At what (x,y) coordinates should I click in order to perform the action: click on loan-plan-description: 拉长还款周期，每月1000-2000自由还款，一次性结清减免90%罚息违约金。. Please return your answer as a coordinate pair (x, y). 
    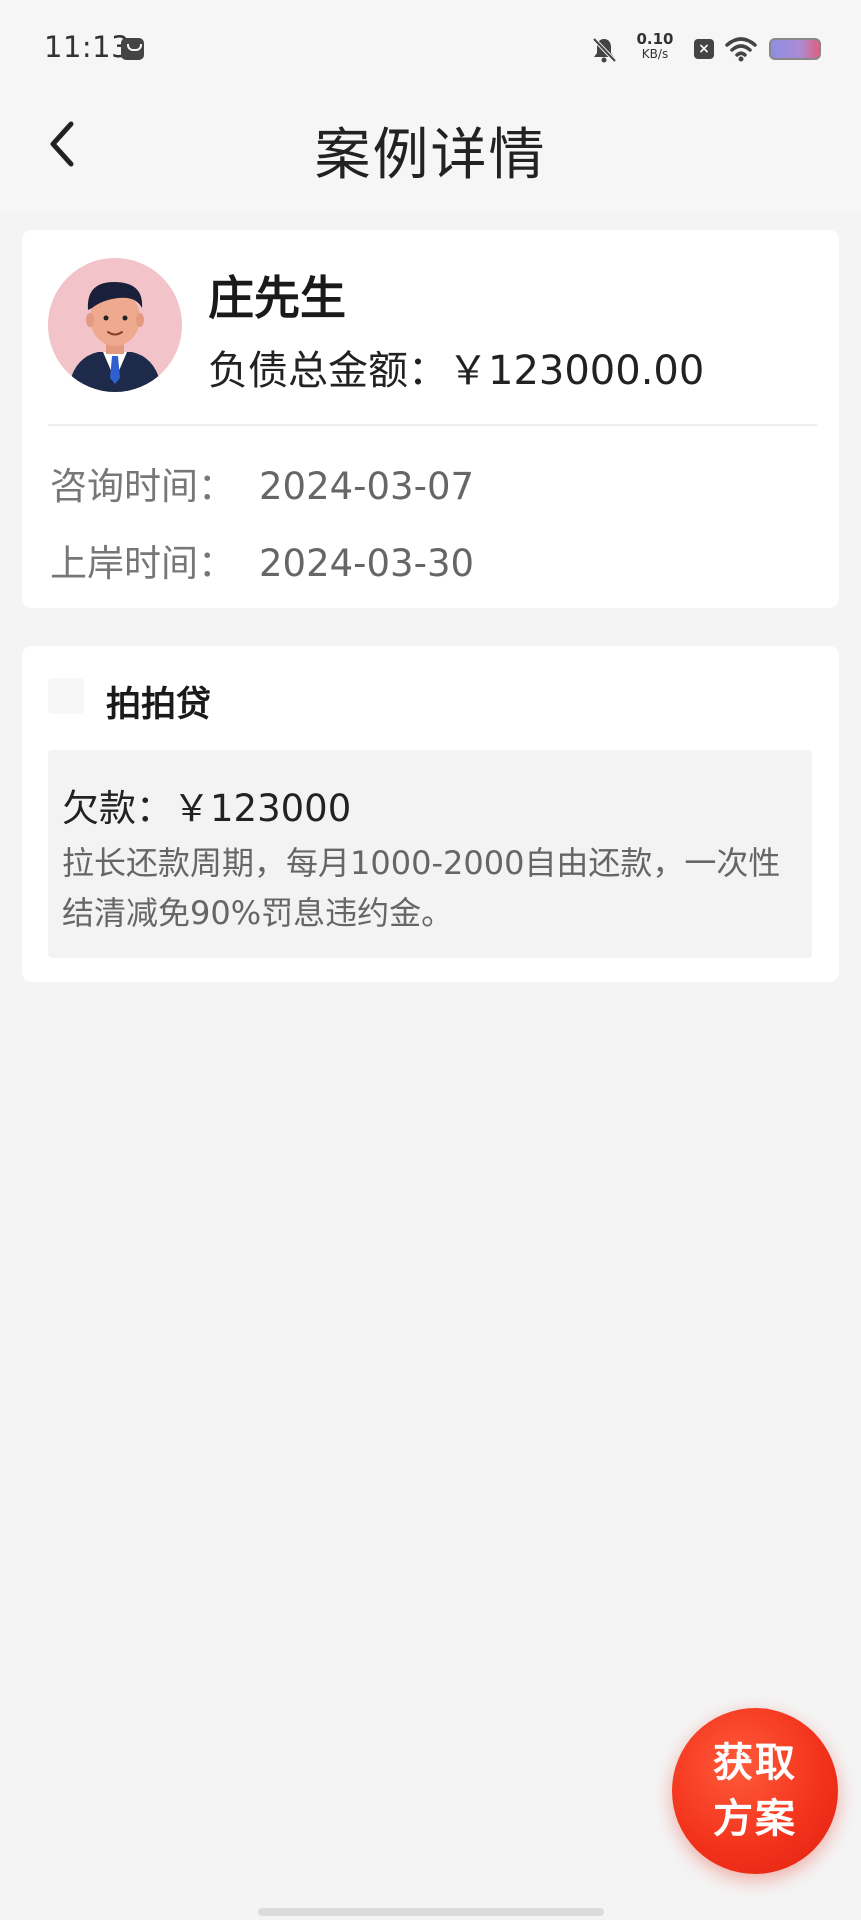
    Looking at the image, I should click on (421, 888).